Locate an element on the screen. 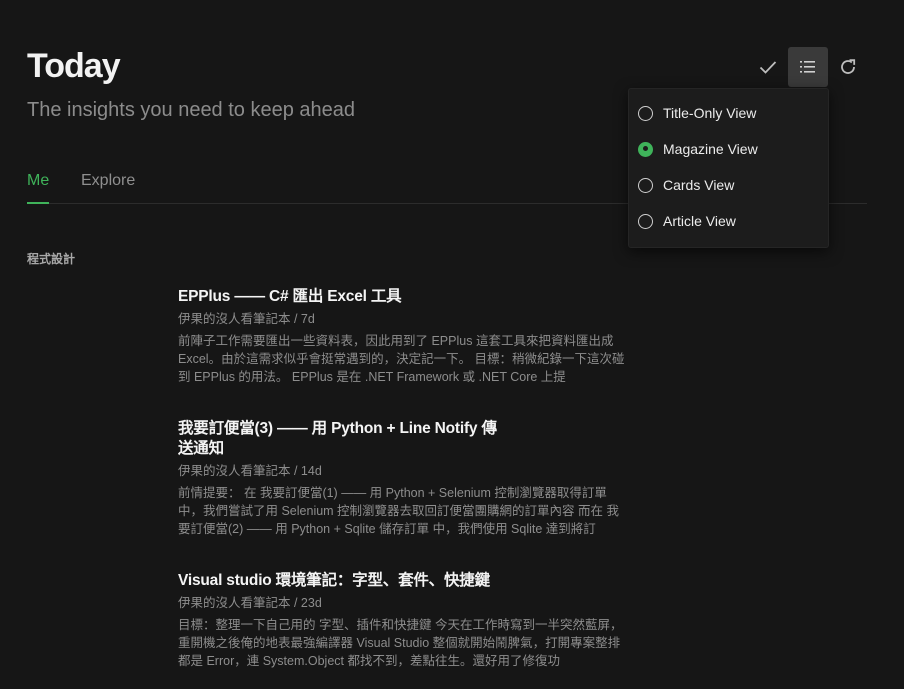 The height and width of the screenshot is (689, 904). list-view-icon is located at coordinates (807, 67).